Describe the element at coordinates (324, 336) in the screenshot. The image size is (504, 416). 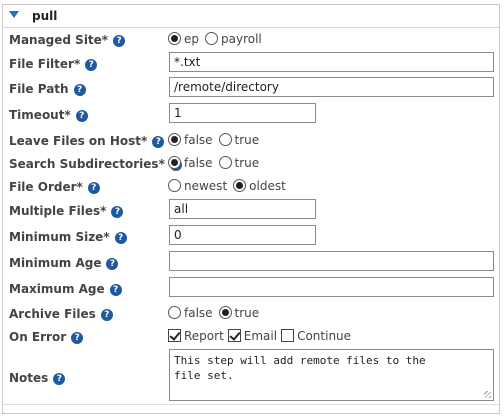
I see `on-error-continue-label: Continue` at that location.